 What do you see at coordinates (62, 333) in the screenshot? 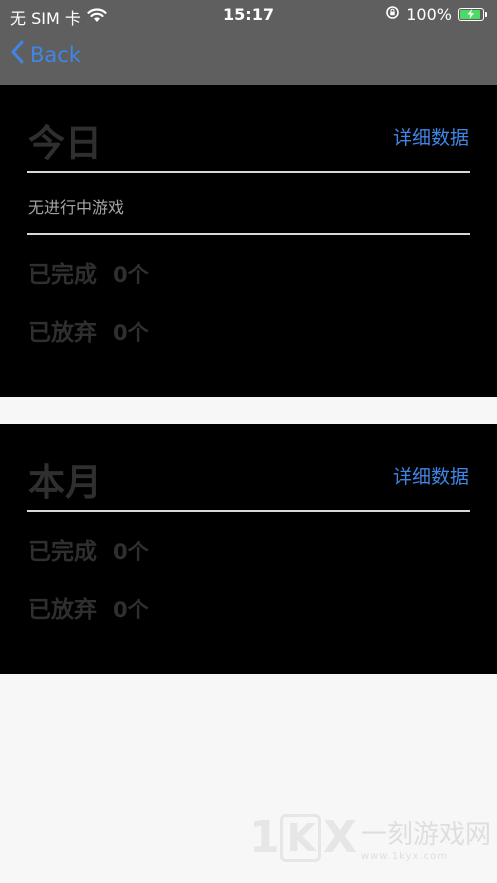
I see `today-abandoned-label: 已放弃` at bounding box center [62, 333].